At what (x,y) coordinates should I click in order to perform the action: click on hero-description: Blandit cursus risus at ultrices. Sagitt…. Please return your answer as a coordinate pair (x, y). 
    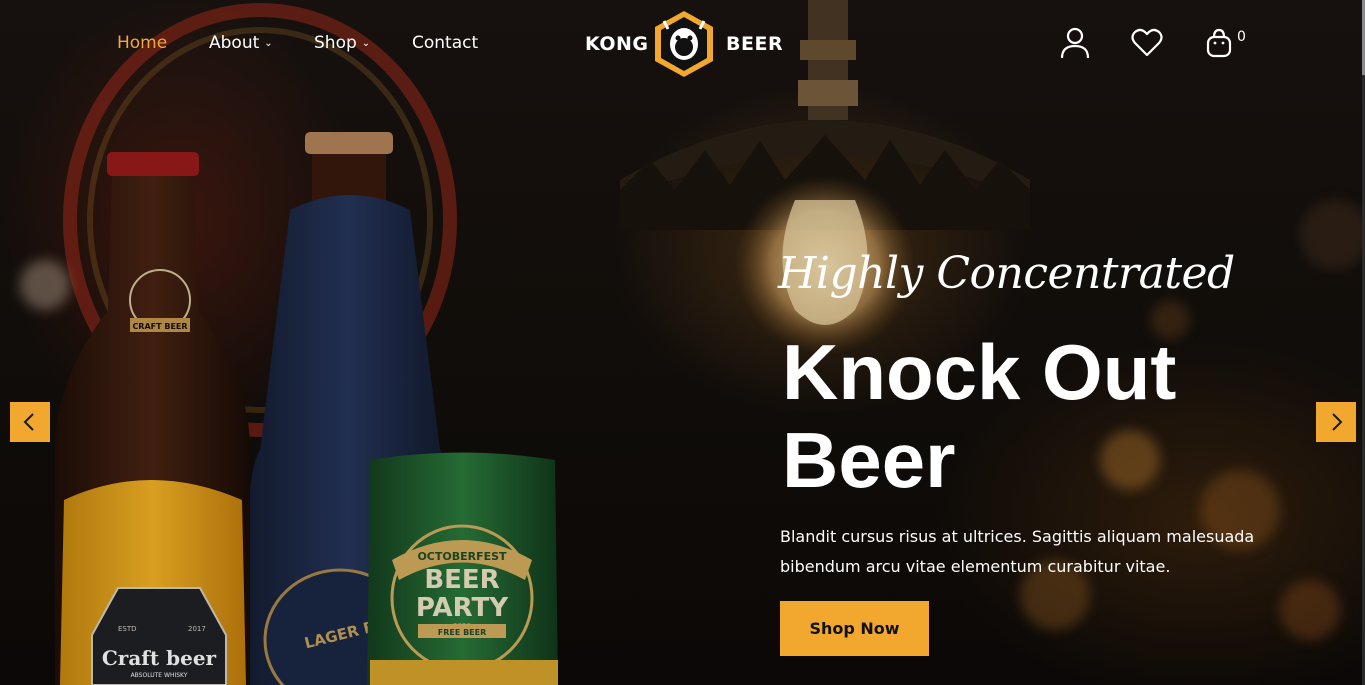
    Looking at the image, I should click on (1017, 551).